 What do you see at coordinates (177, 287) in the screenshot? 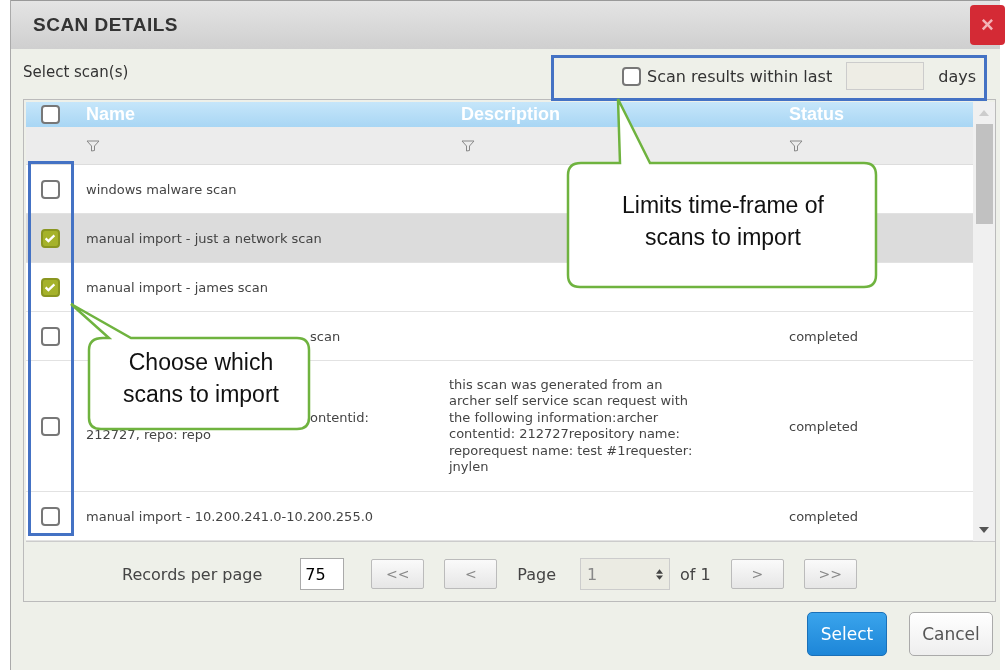
I see `table-cell-text: manual import - james scan` at bounding box center [177, 287].